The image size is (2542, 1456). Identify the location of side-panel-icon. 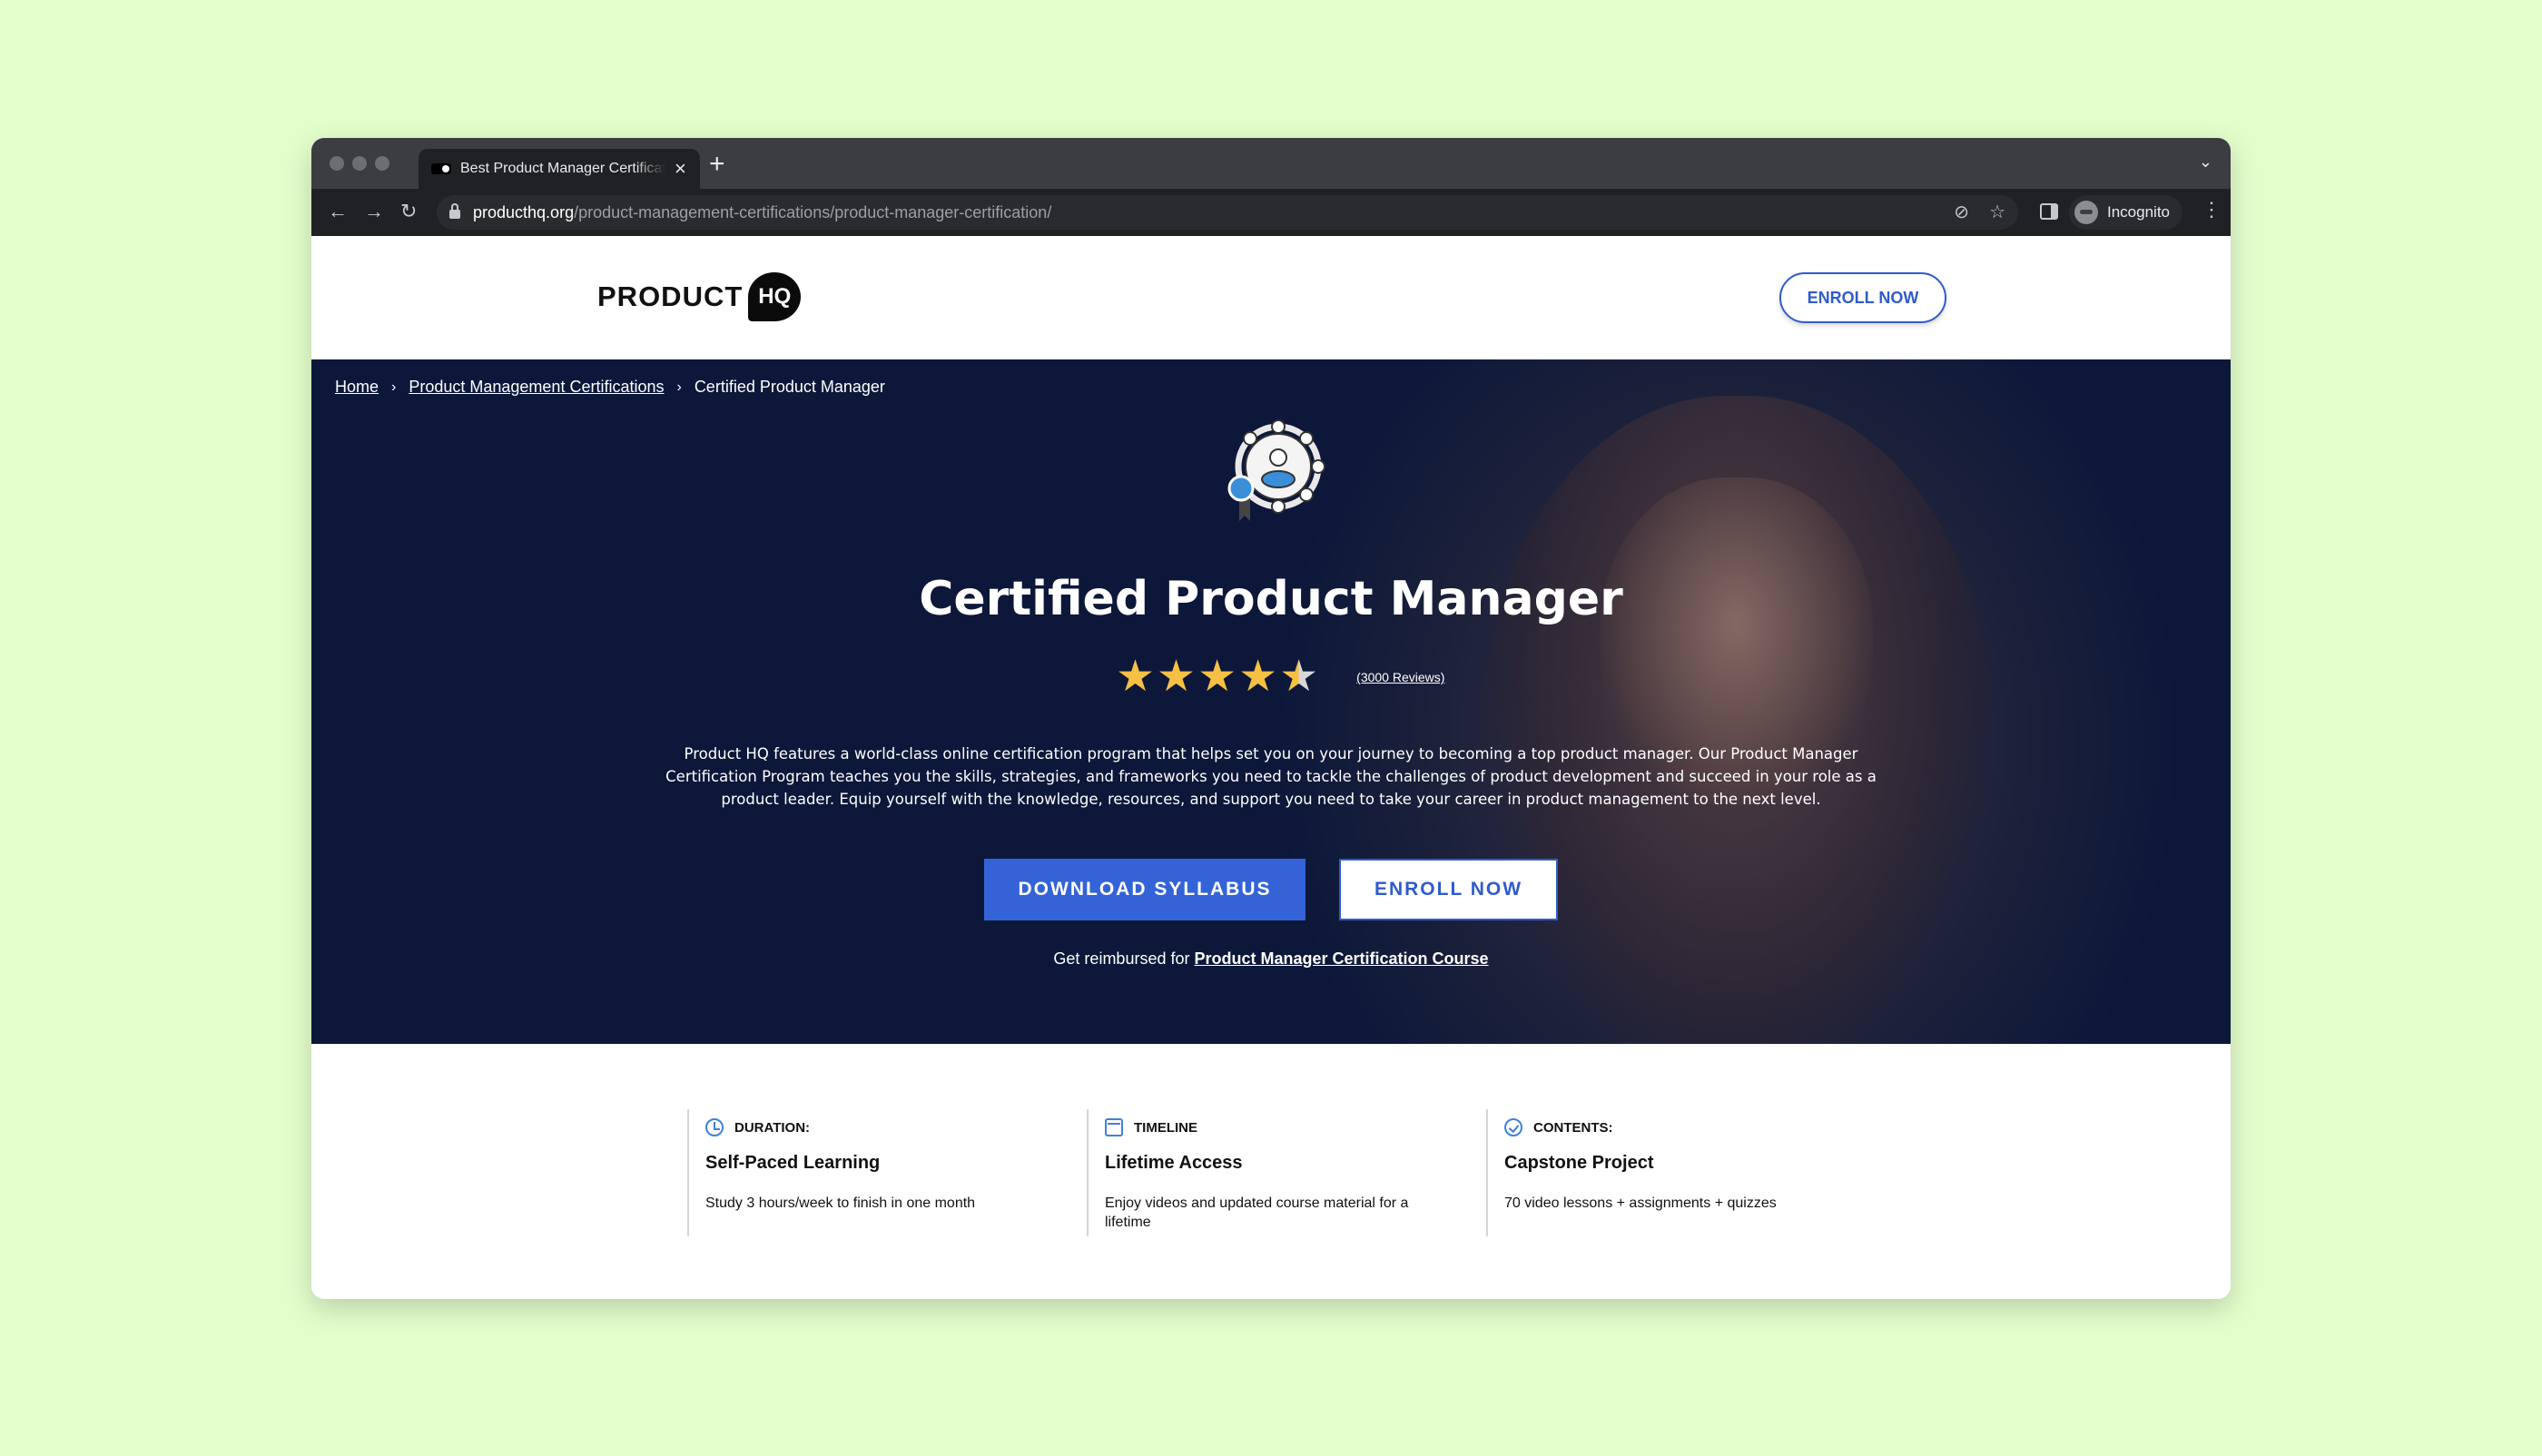
(2049, 211).